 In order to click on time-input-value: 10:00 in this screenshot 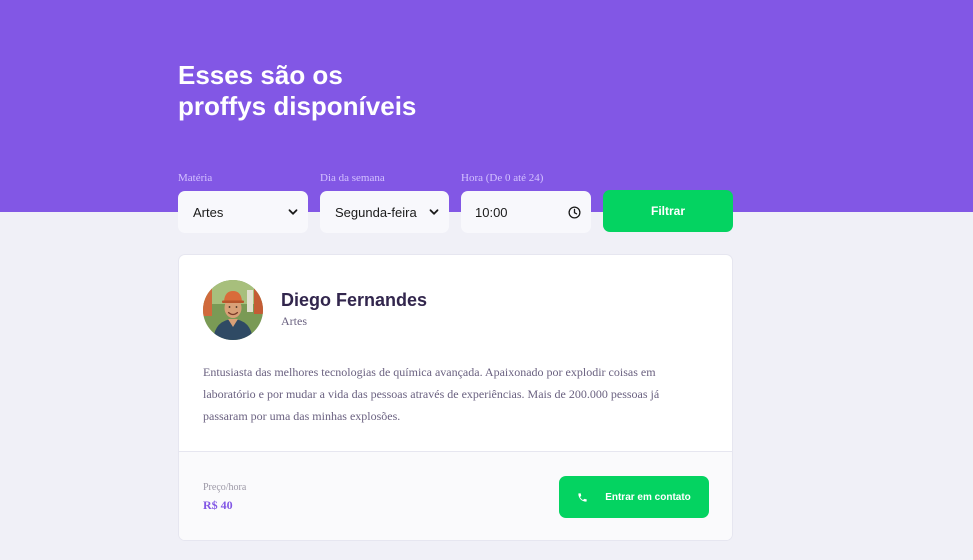, I will do `click(491, 212)`.